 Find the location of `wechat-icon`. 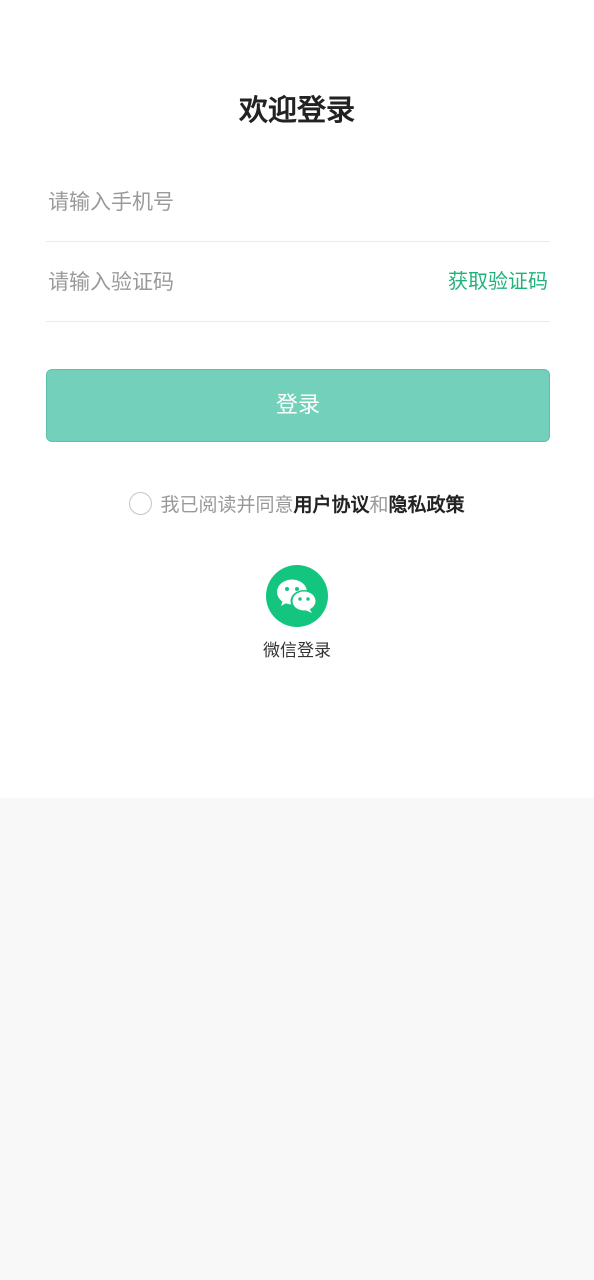

wechat-icon is located at coordinates (297, 596).